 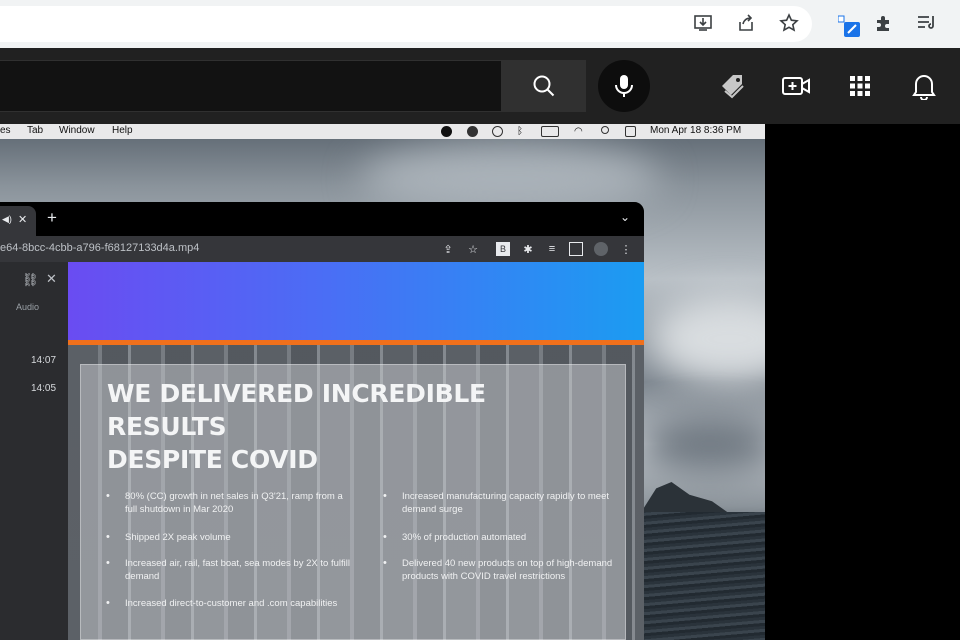 I want to click on search-input, so click(x=251, y=86).